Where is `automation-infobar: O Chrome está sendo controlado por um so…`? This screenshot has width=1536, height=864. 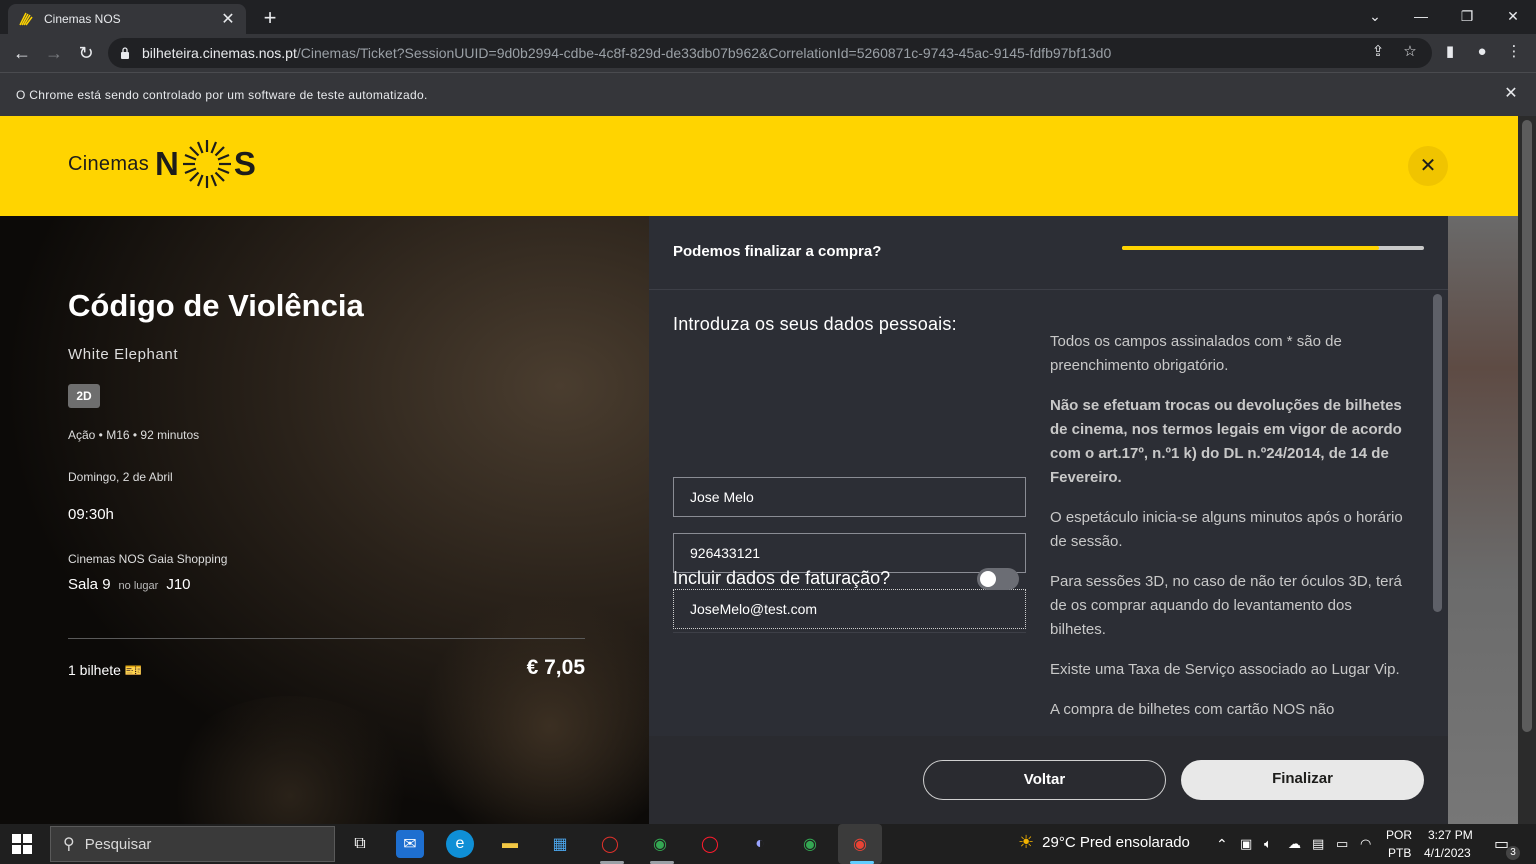 automation-infobar: O Chrome está sendo controlado por um so… is located at coordinates (768, 94).